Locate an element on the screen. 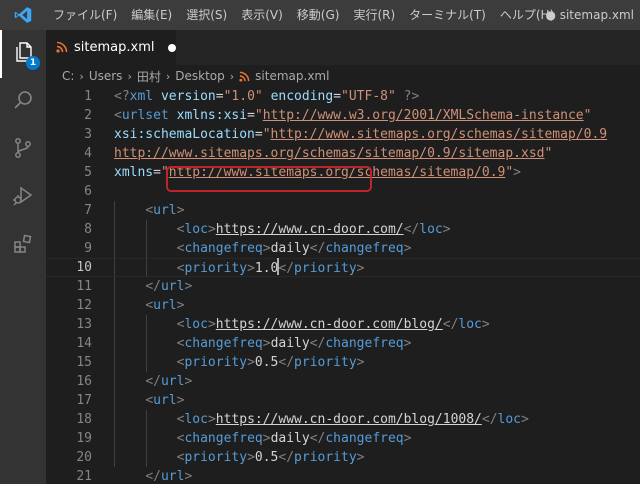 This screenshot has height=484, width=640. menu-item: ファイル(F) is located at coordinates (85, 15).